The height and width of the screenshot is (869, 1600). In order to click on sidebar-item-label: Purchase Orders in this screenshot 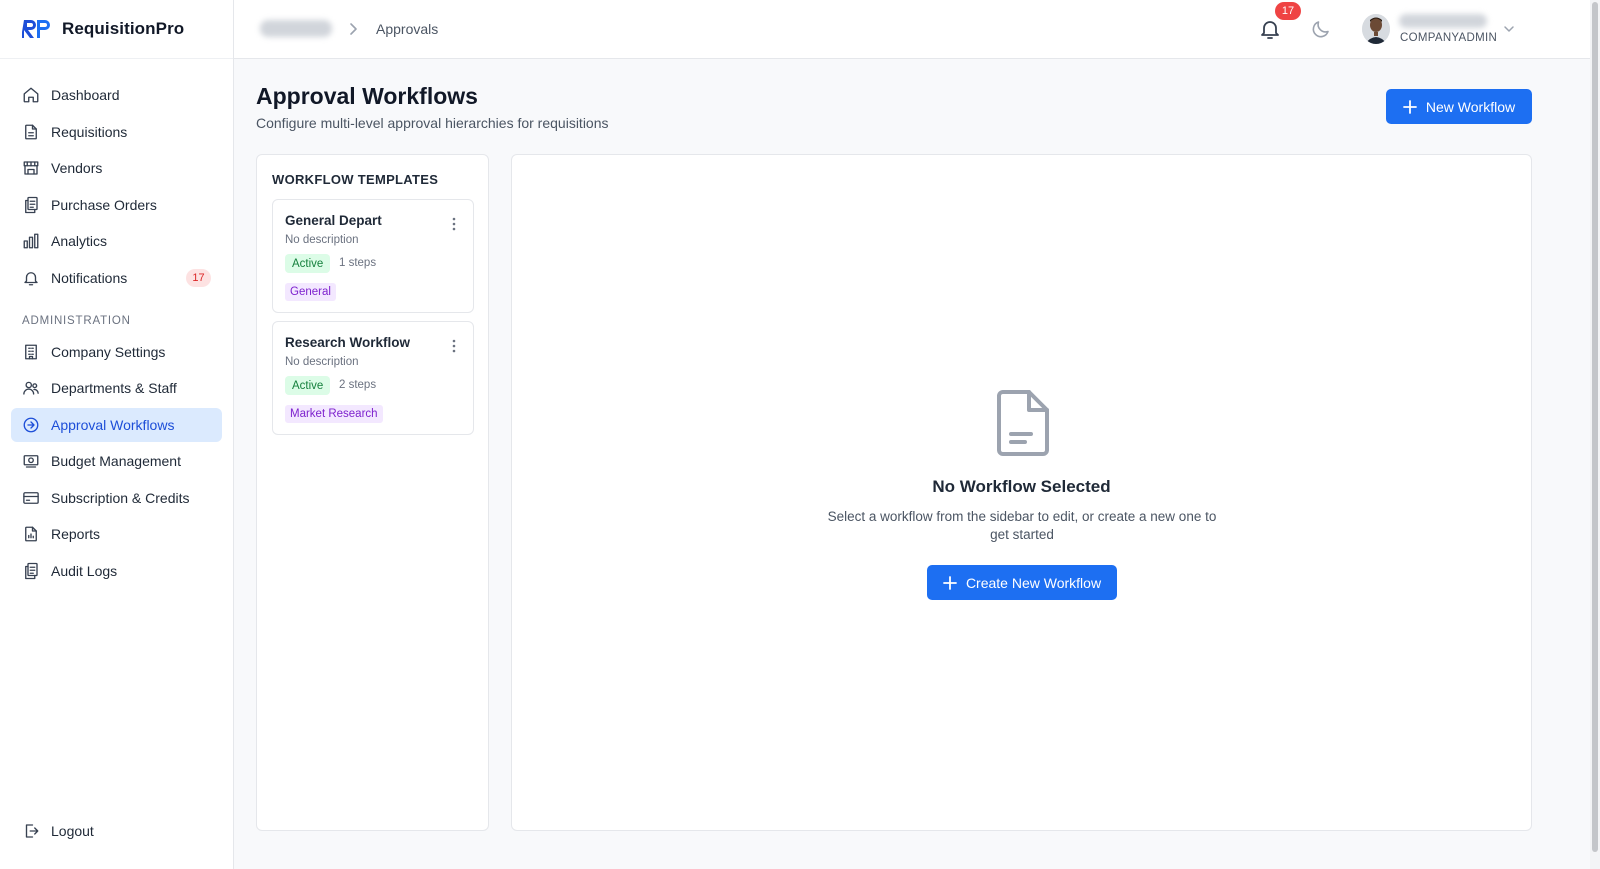, I will do `click(104, 204)`.